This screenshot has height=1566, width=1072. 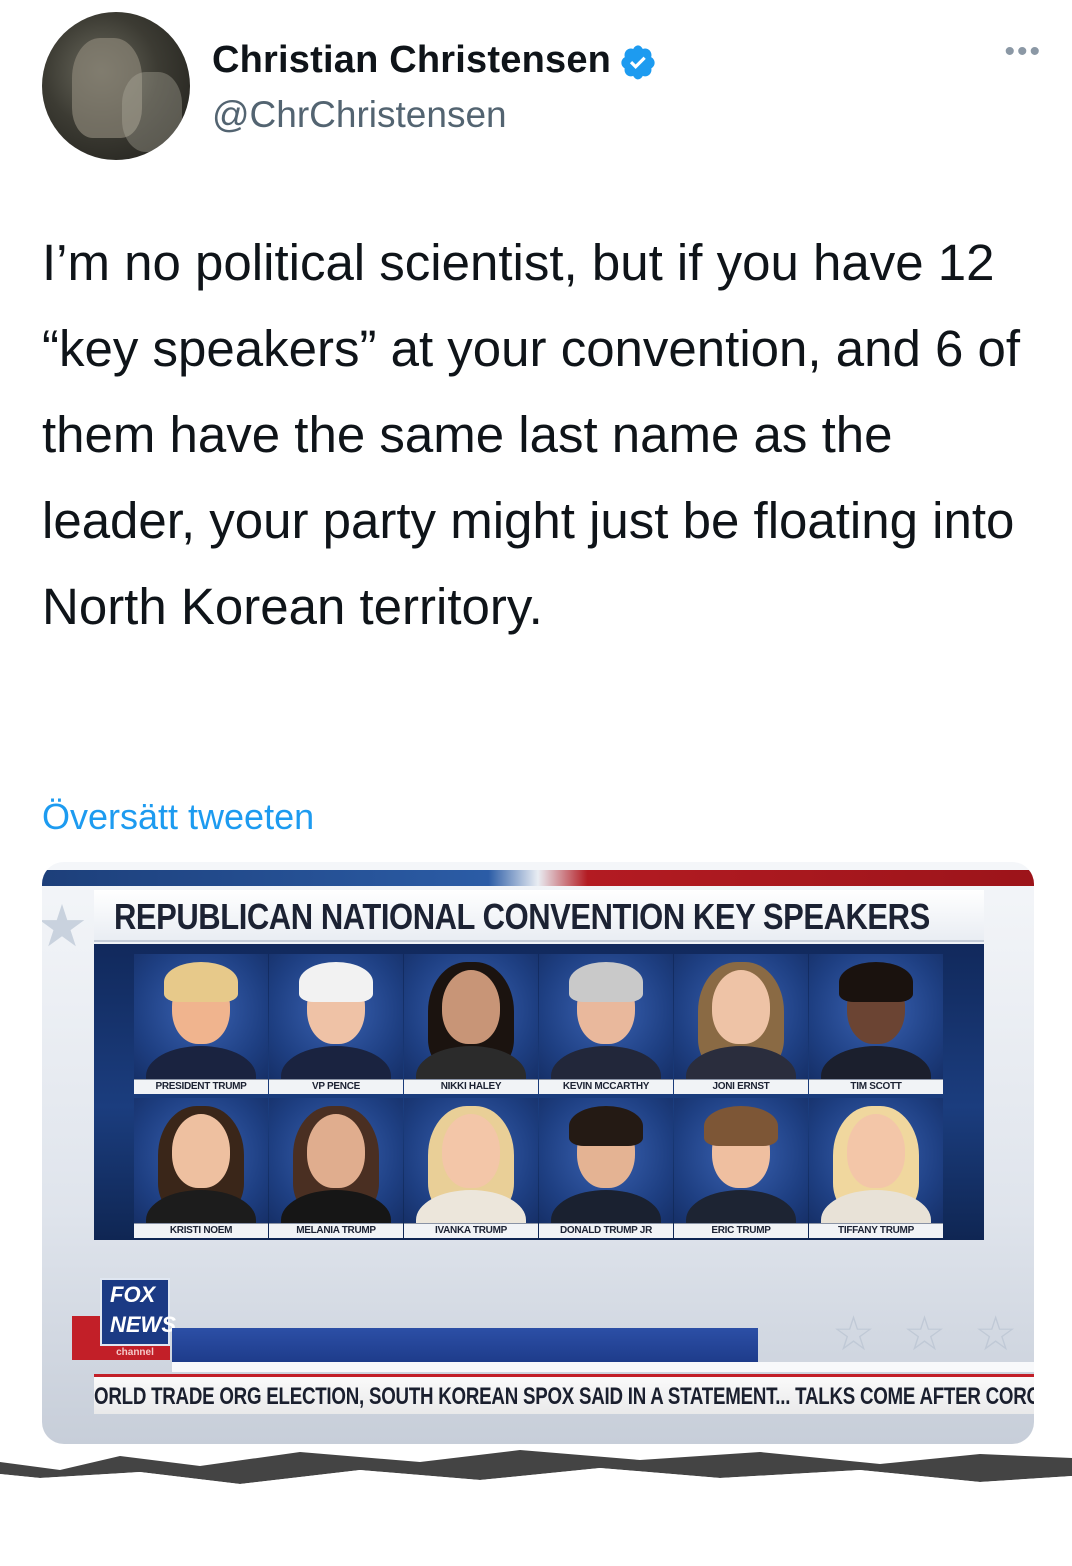 I want to click on logo-channel-text: channel, so click(x=135, y=1353).